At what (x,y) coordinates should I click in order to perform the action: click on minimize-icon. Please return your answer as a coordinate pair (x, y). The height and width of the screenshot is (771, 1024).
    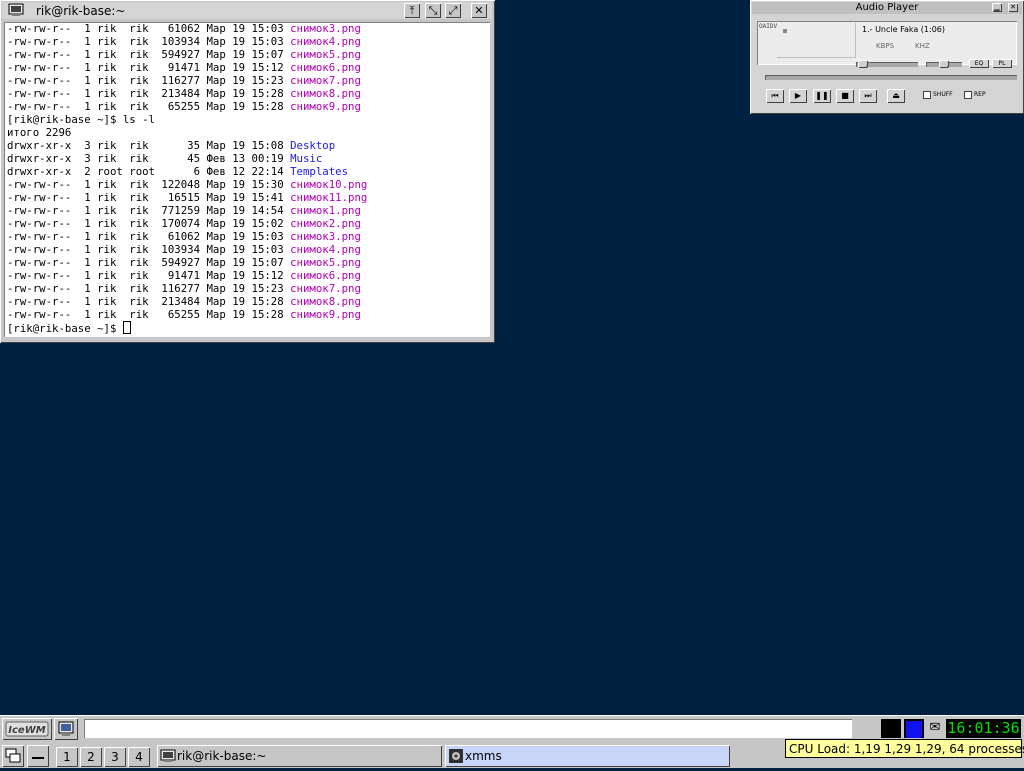
    Looking at the image, I should click on (38, 758).